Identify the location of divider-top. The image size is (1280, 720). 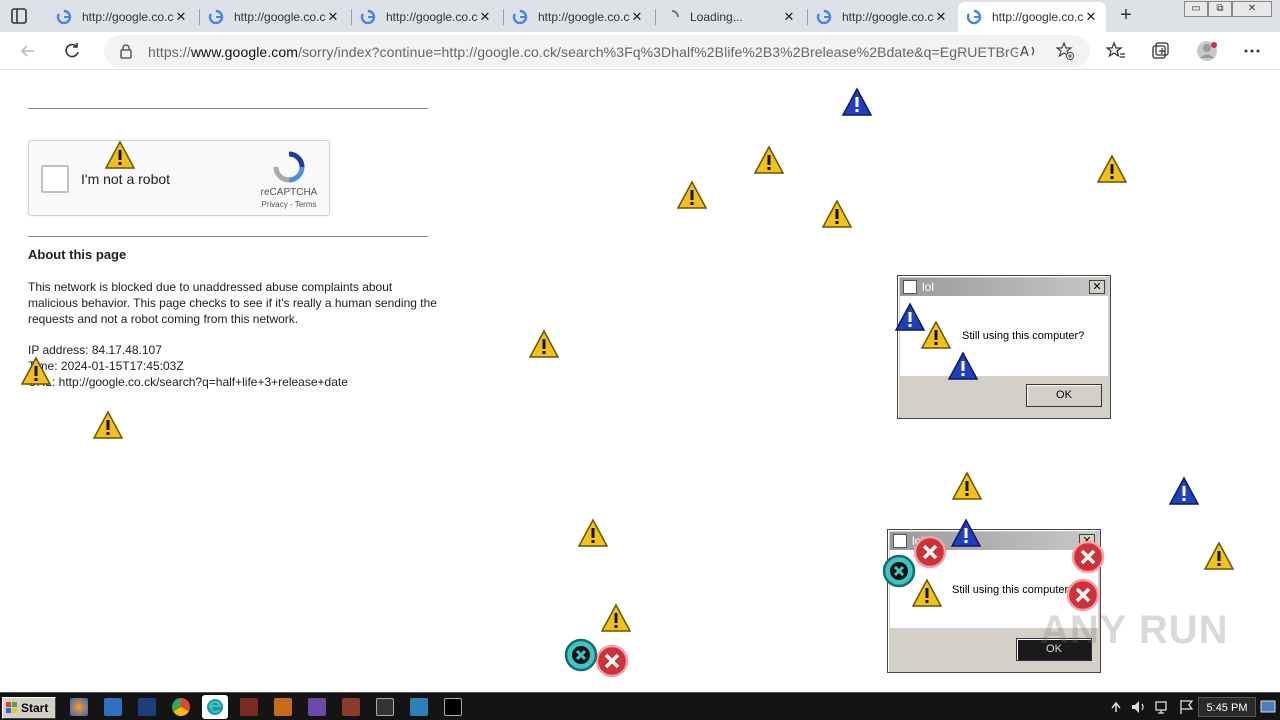
(228, 108).